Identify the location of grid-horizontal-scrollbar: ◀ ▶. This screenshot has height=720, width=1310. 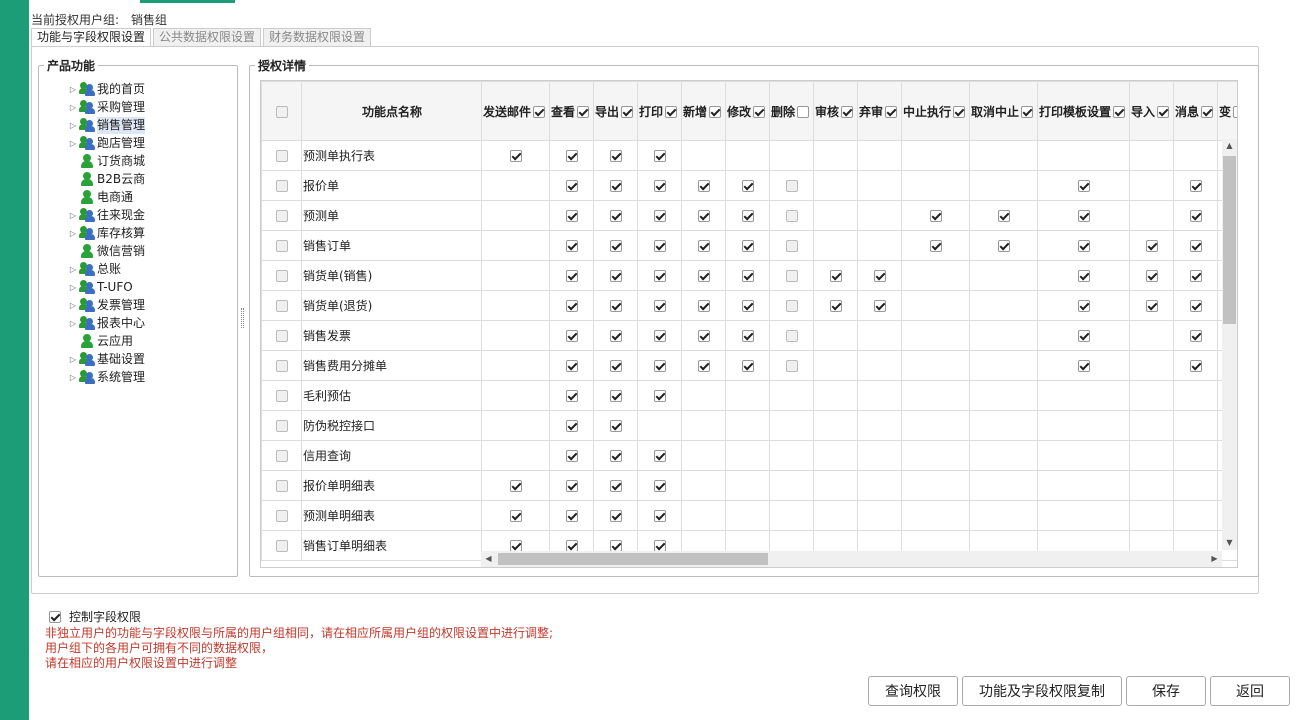
(851, 559).